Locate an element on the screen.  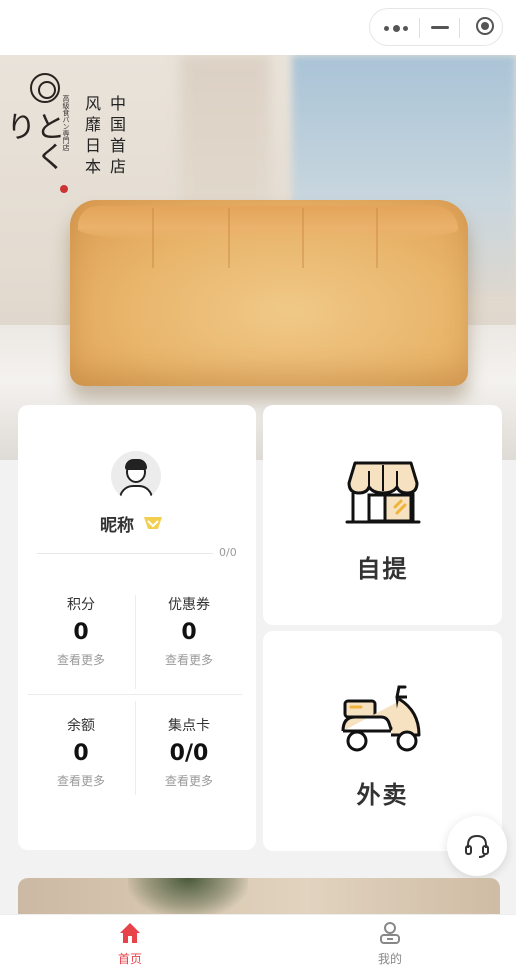
delivery-scooter-icon is located at coordinates (381, 718).